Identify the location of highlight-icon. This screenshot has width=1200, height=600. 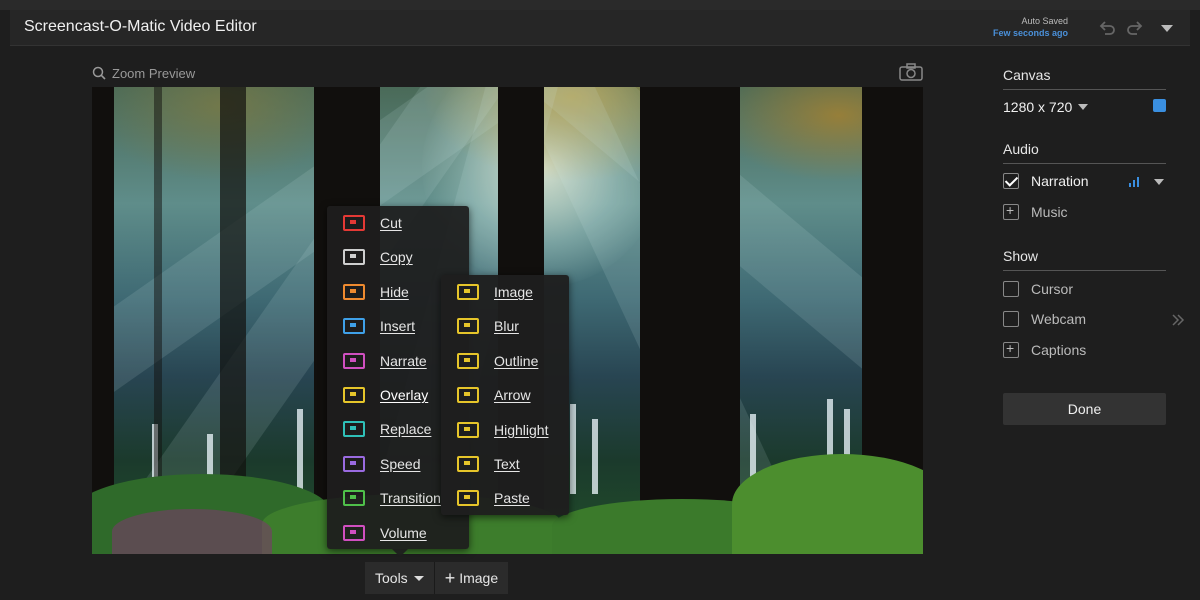
(468, 429).